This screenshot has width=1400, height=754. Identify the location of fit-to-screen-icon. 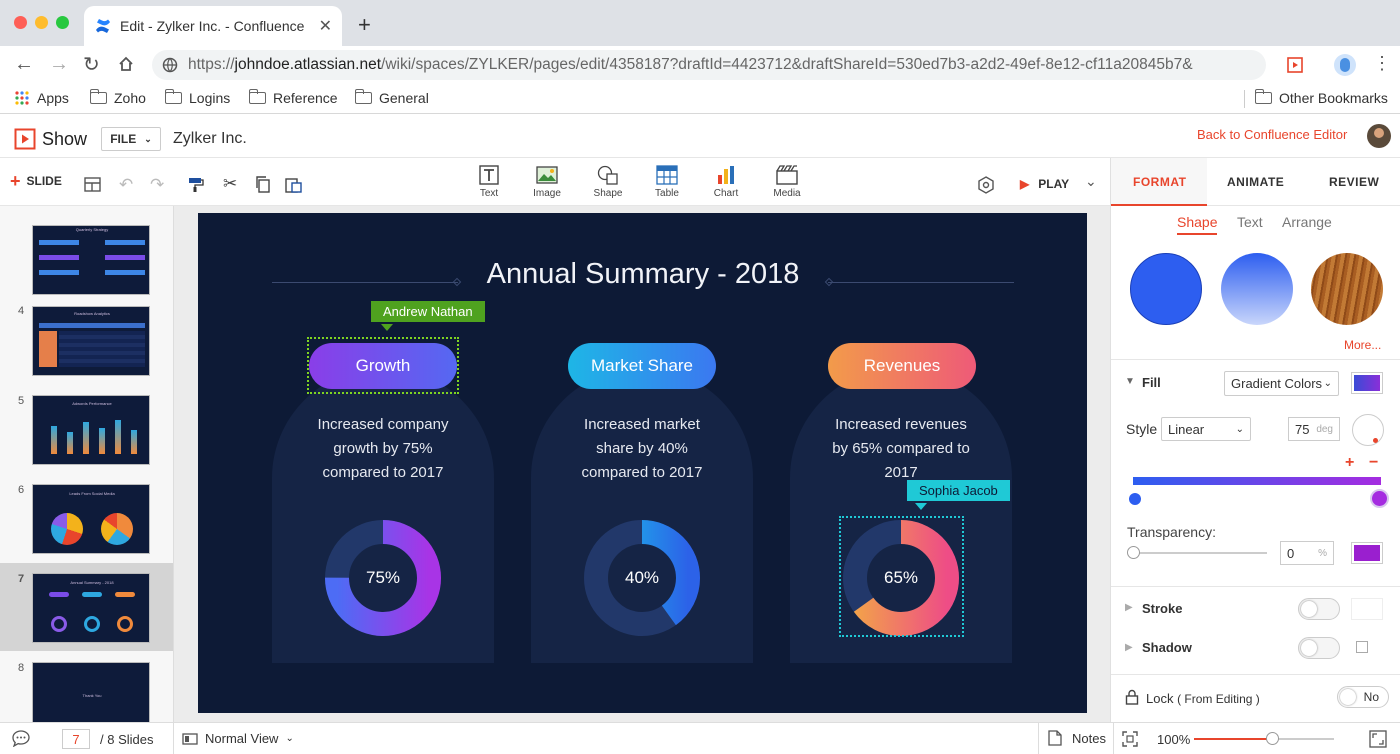
(1130, 739).